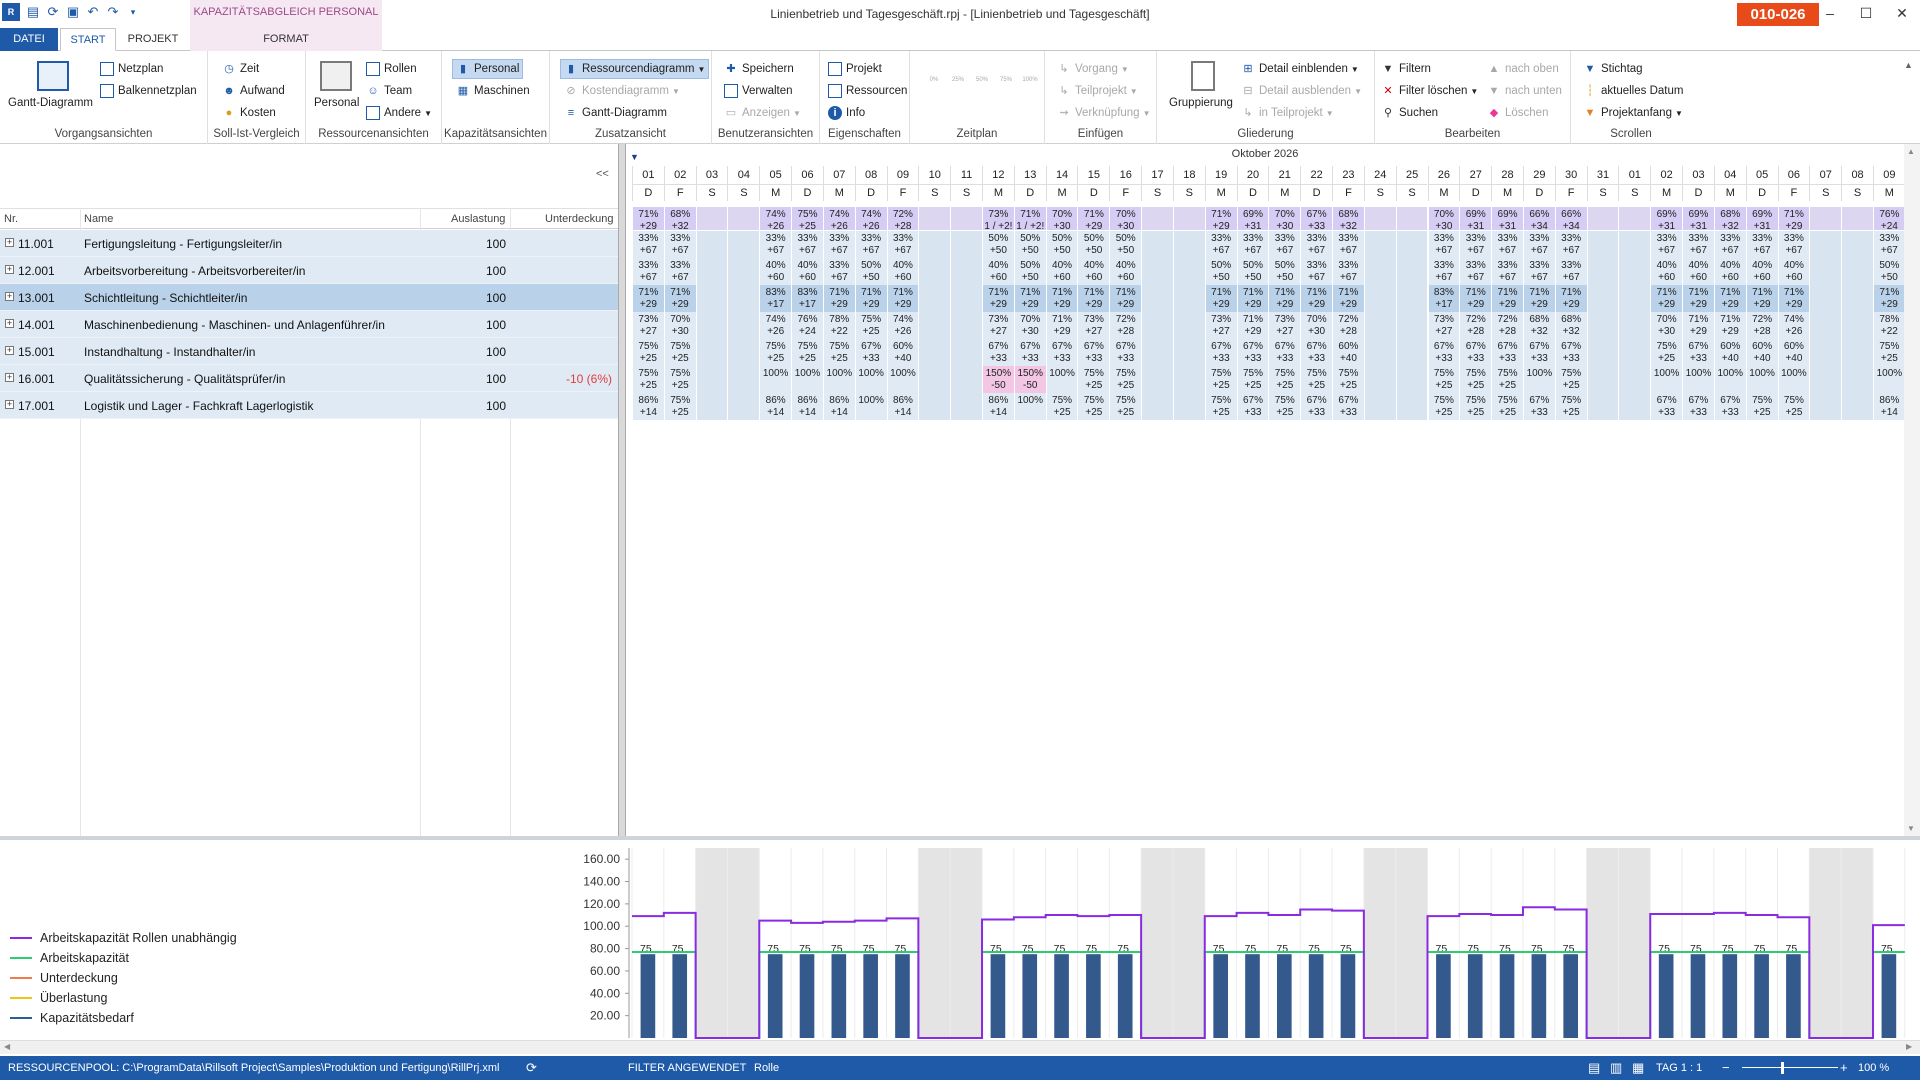  I want to click on collapse-table-button: <<, so click(602, 174).